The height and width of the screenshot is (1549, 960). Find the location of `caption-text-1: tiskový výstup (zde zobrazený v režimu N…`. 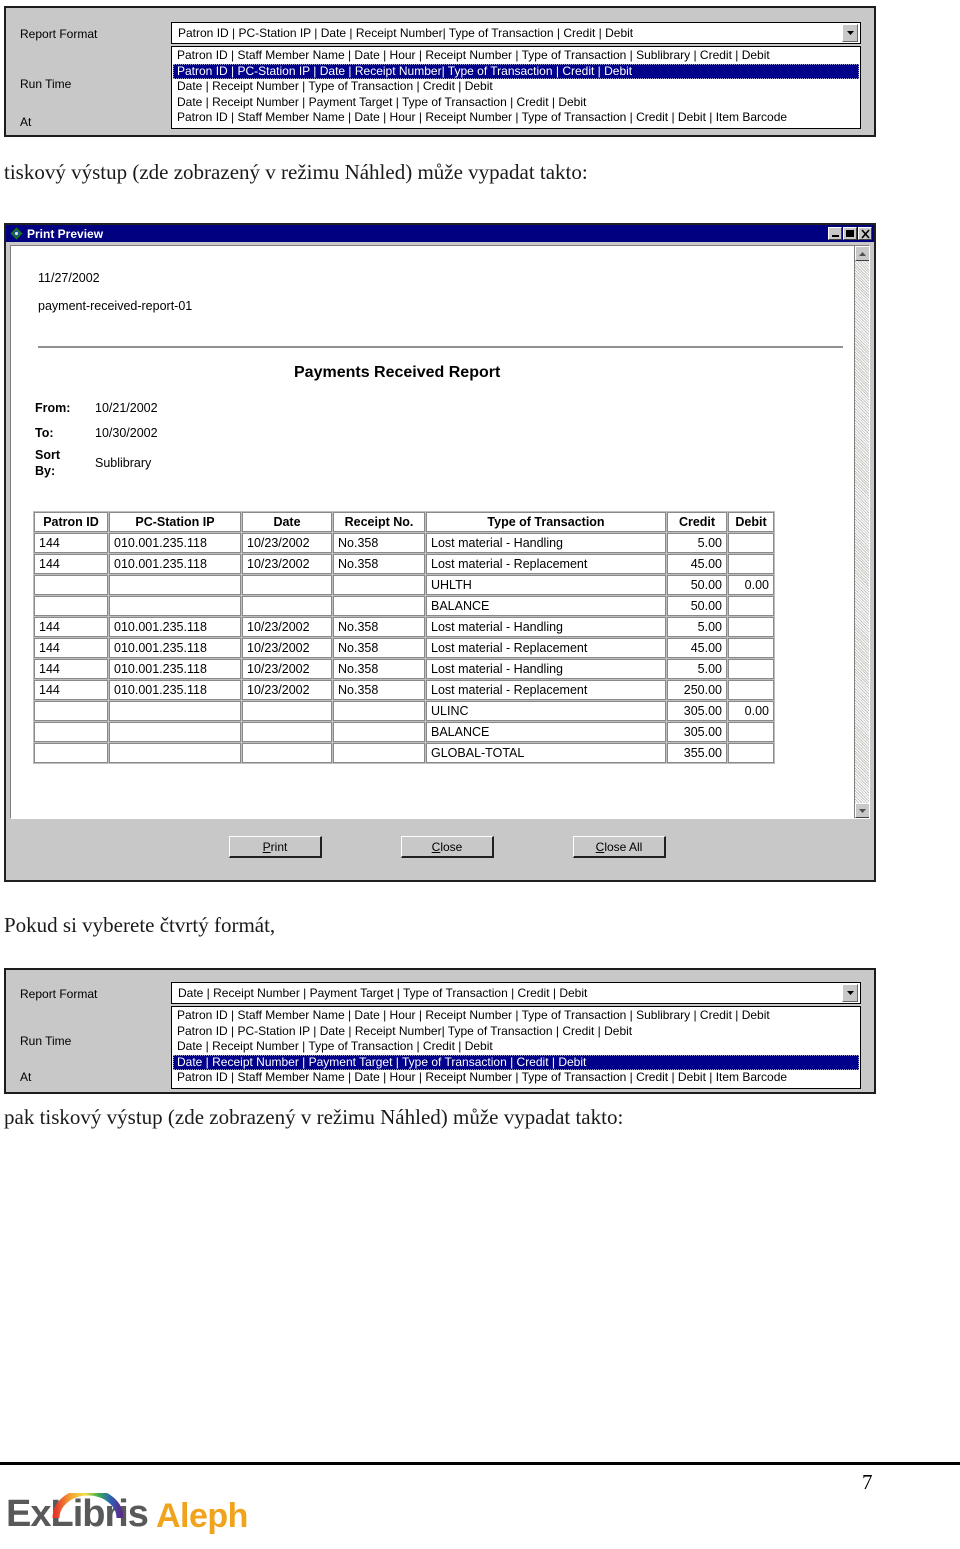

caption-text-1: tiskový výstup (zde zobrazený v režimu N… is located at coordinates (296, 172).